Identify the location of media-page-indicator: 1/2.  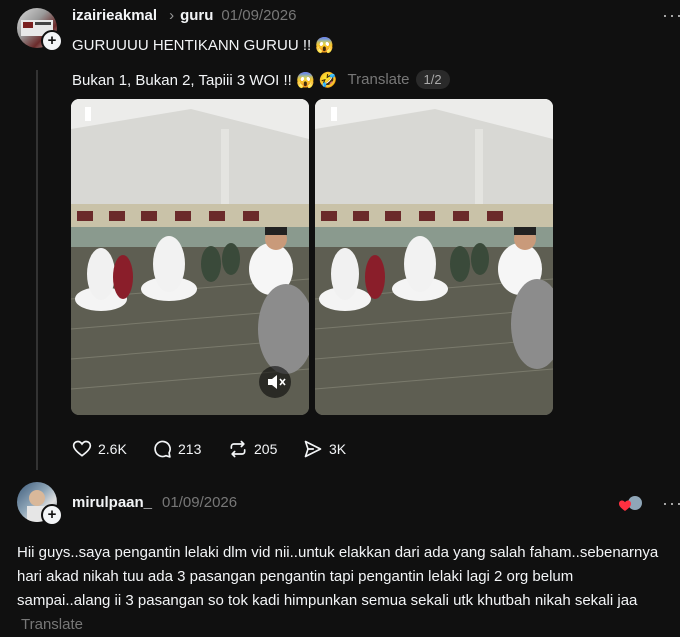
(432, 79).